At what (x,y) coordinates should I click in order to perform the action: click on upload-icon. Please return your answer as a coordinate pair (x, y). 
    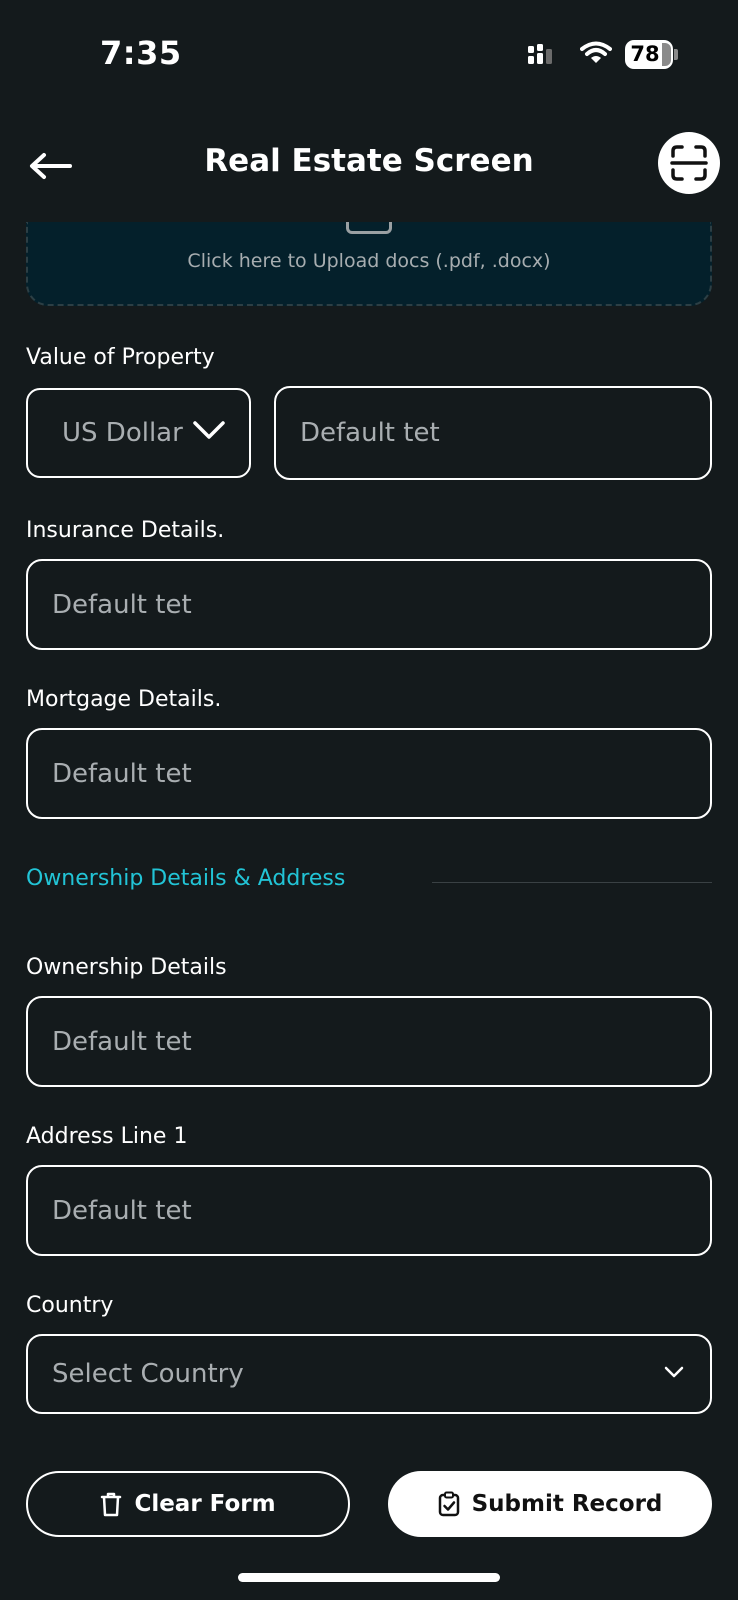
    Looking at the image, I should click on (369, 228).